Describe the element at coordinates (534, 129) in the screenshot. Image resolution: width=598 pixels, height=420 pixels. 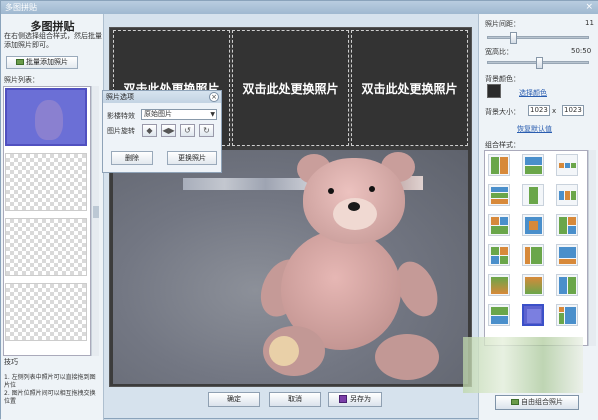
I see `restore-default-link: 恢复默认值` at that location.